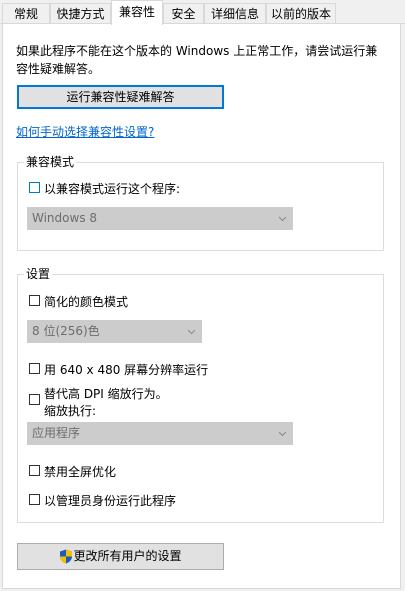 This screenshot has width=405, height=591. I want to click on color-depth-select: 8 位(256)色, so click(114, 331).